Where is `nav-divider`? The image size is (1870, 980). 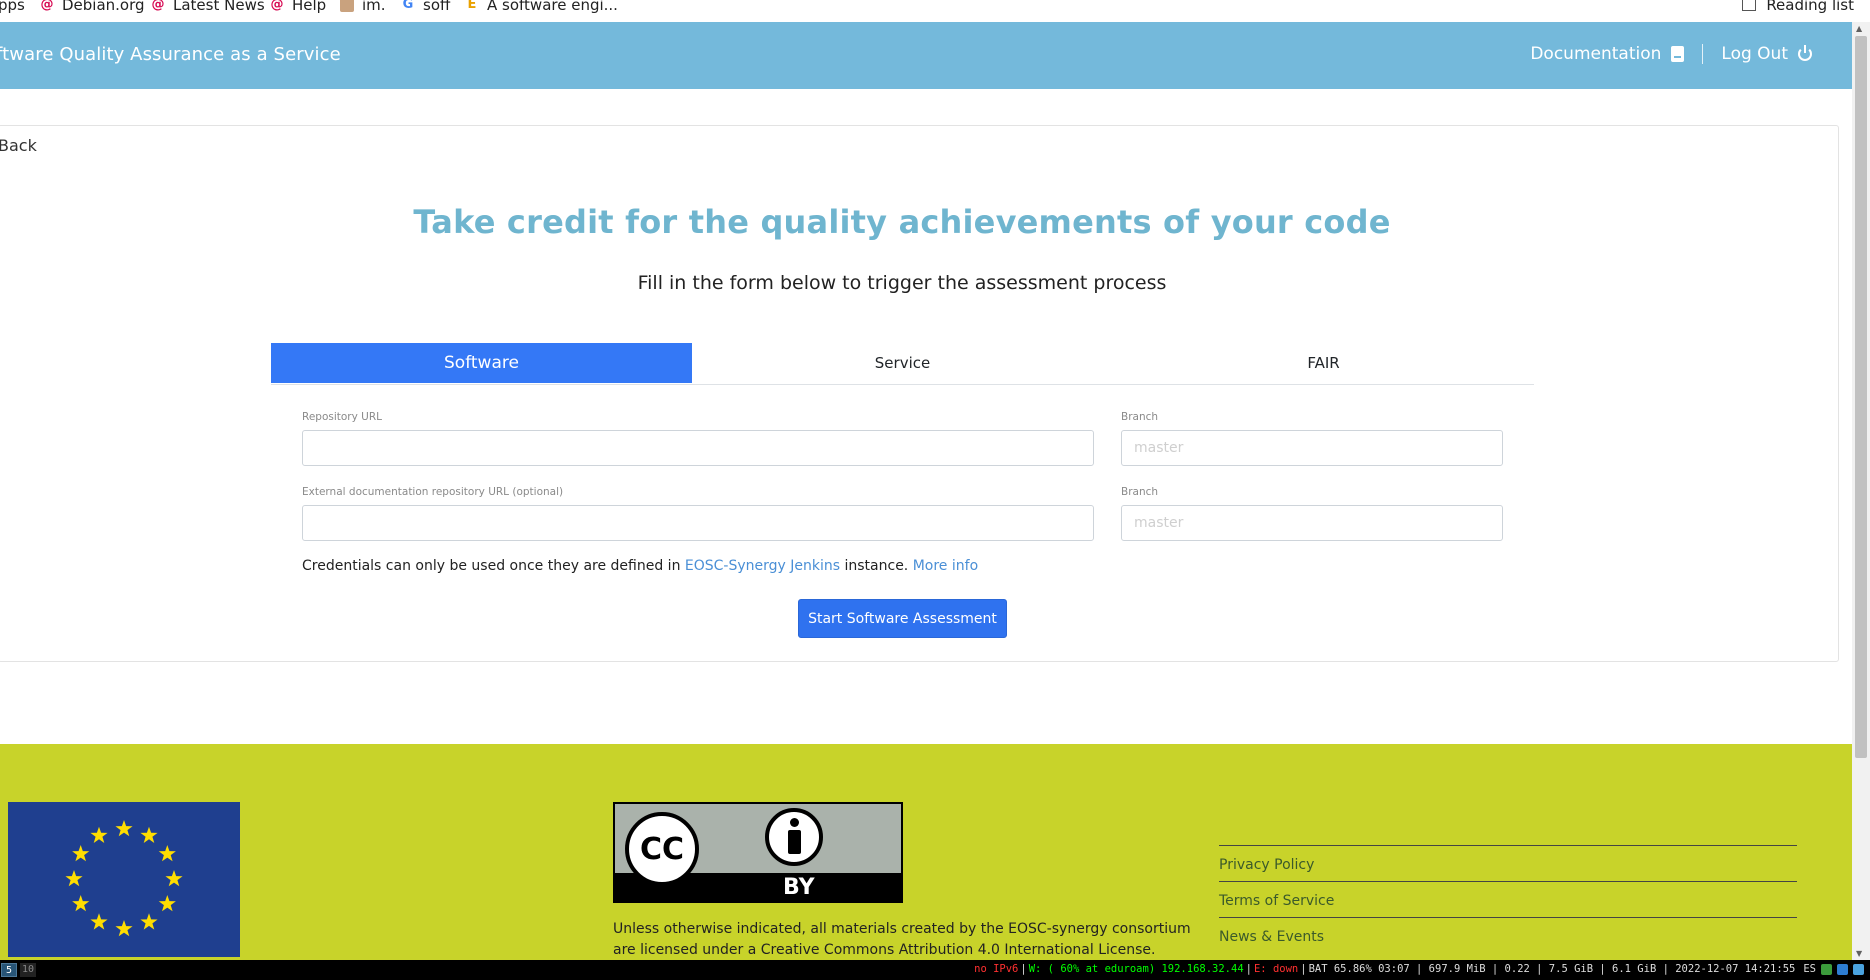 nav-divider is located at coordinates (1703, 54).